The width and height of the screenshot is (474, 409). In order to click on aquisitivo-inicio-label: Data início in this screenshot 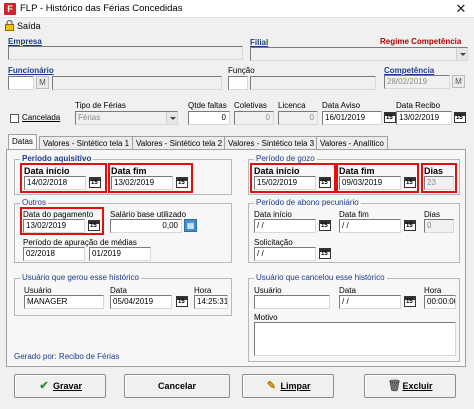, I will do `click(47, 171)`.